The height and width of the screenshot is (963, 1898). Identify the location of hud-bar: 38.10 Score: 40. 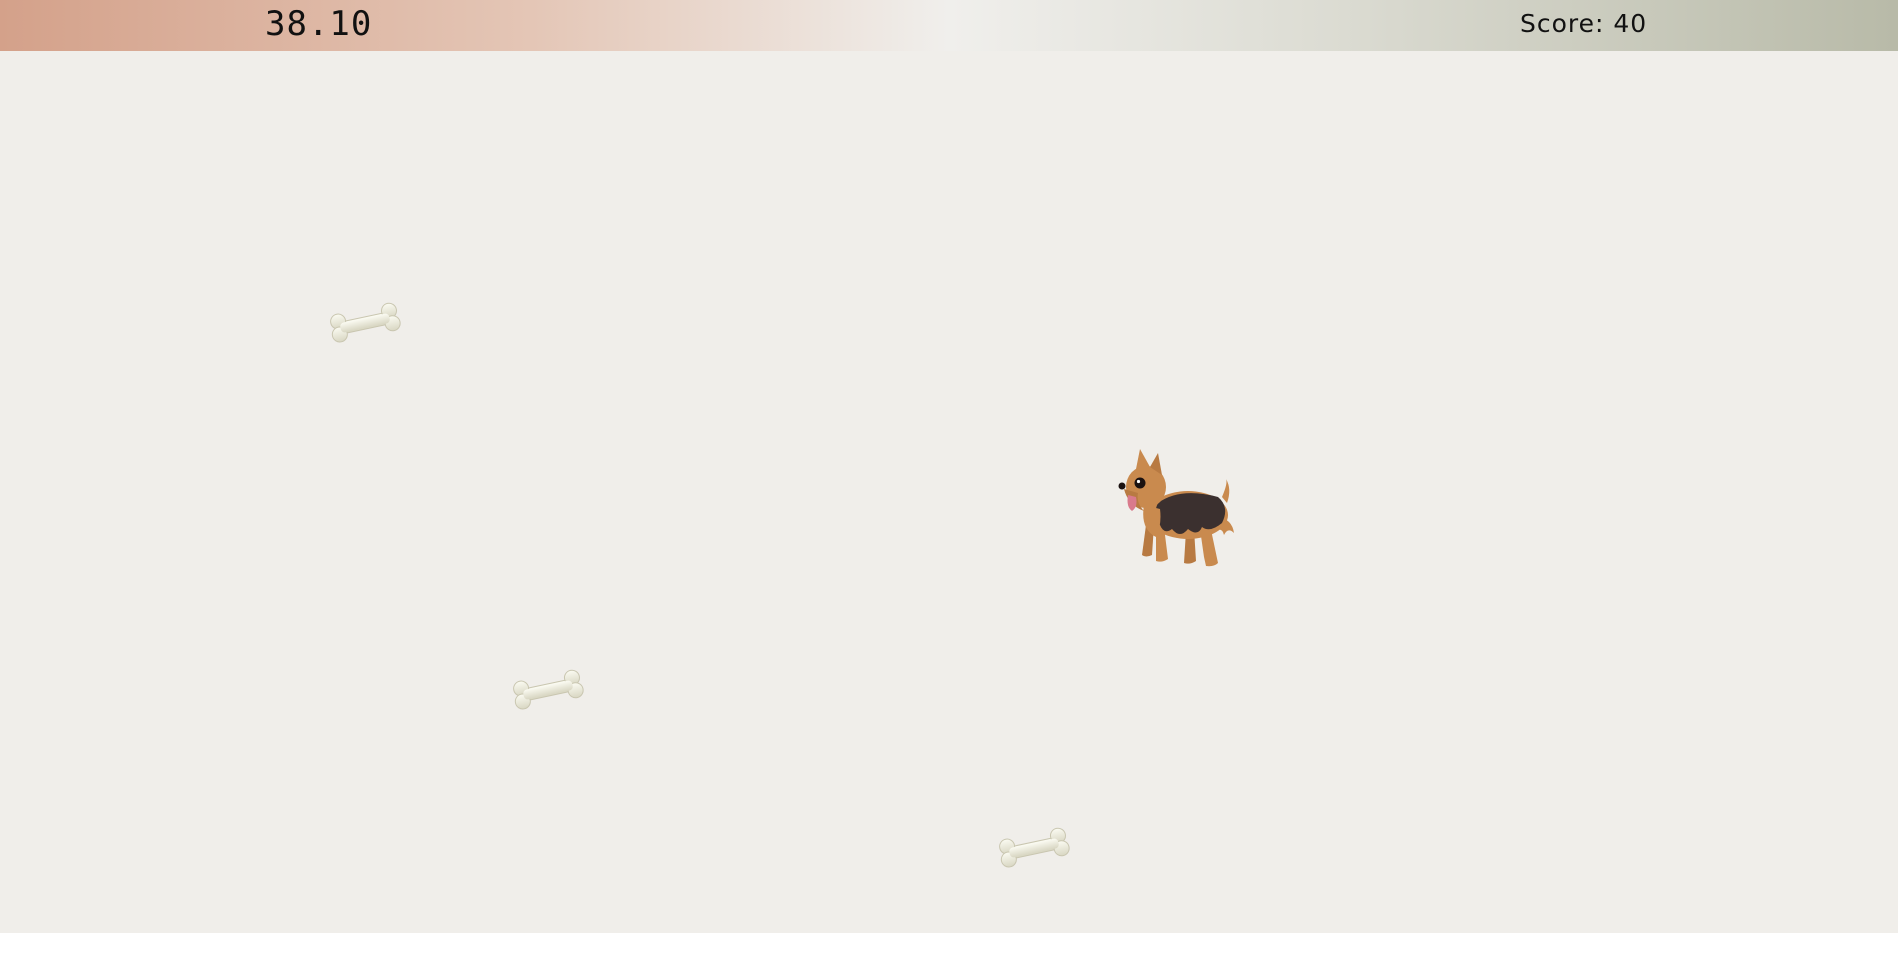
(949, 25).